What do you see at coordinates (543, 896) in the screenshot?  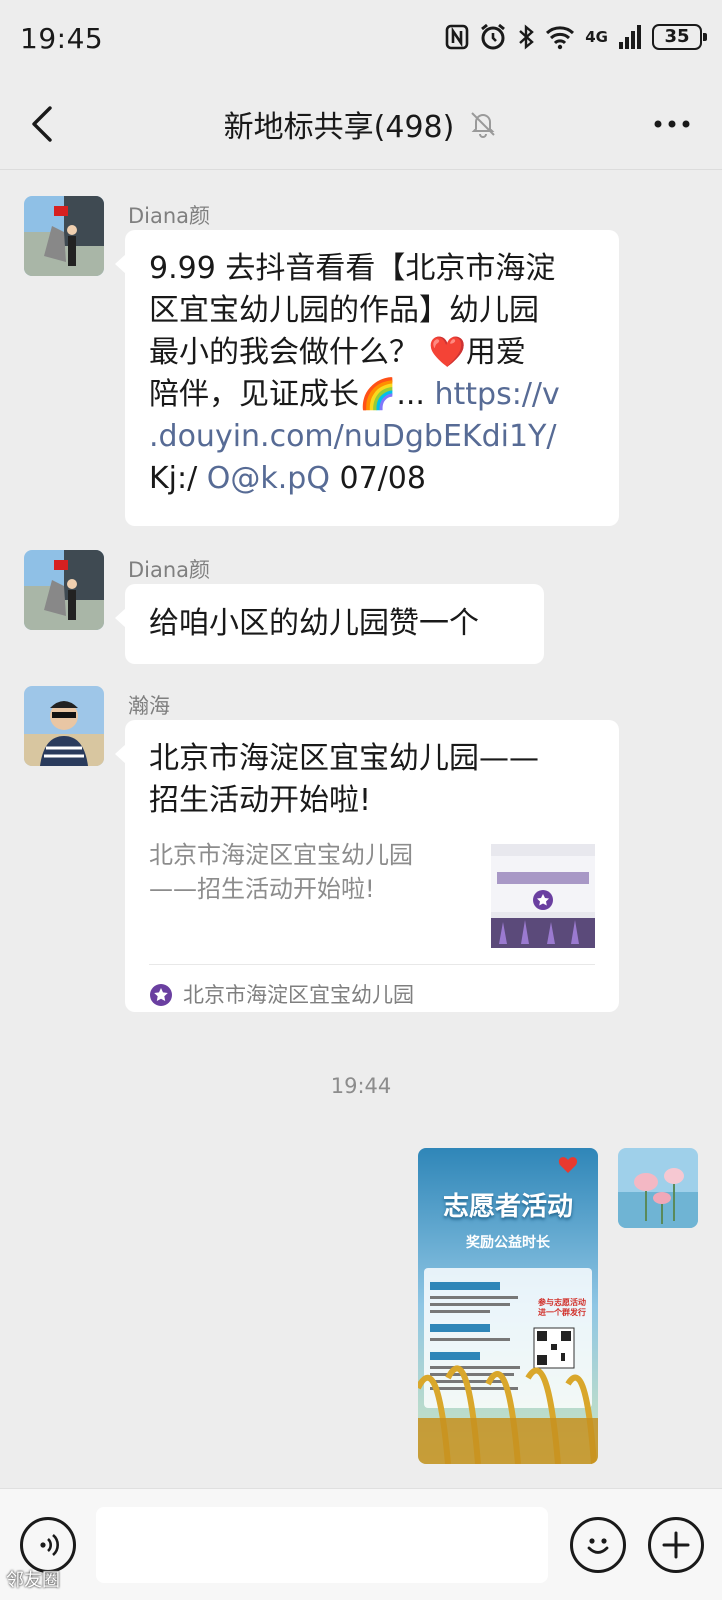 I see `card-thumbnail` at bounding box center [543, 896].